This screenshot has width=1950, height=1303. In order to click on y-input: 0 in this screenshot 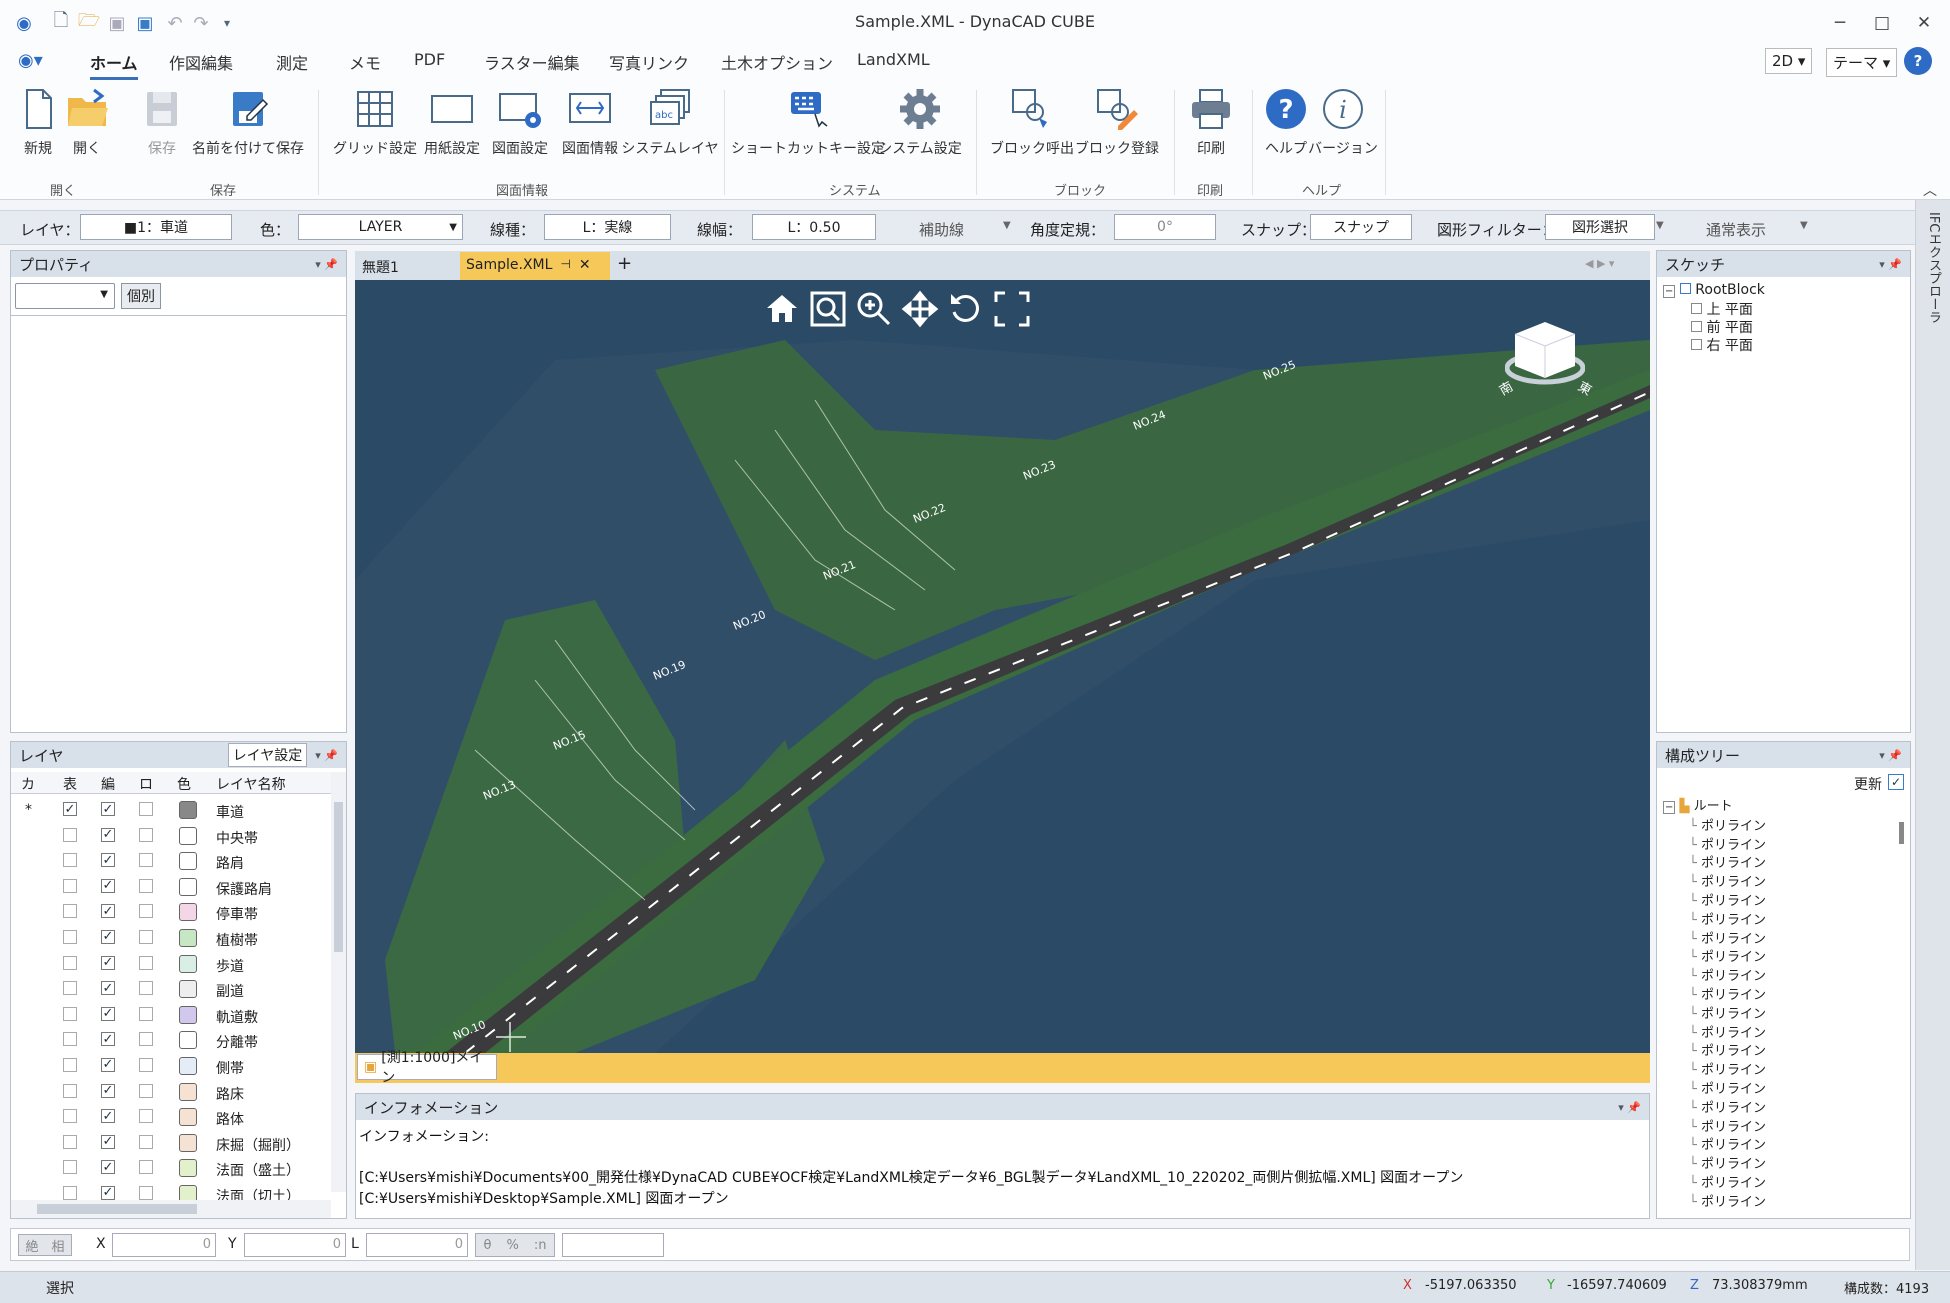, I will do `click(295, 1245)`.